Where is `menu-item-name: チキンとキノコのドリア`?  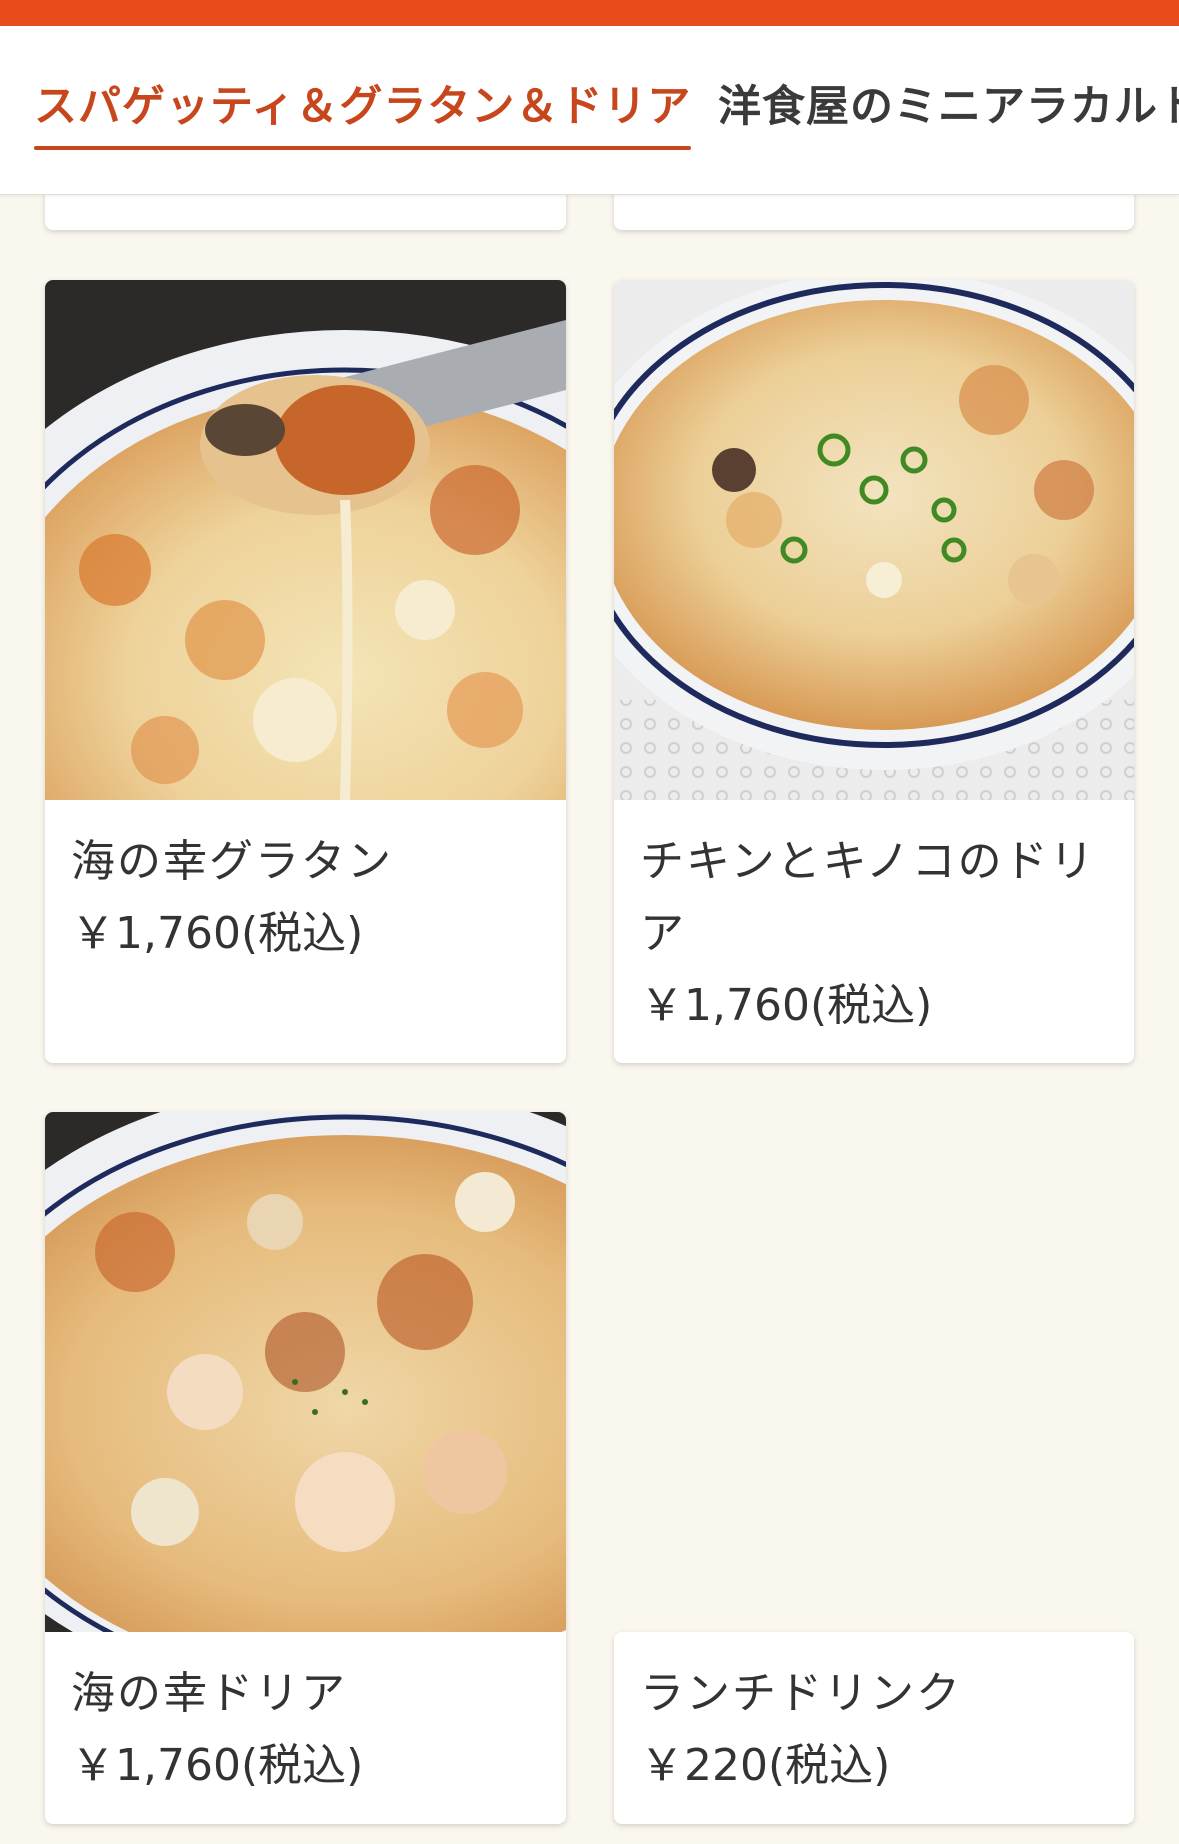 menu-item-name: チキンとキノコのドリア is located at coordinates (868, 897).